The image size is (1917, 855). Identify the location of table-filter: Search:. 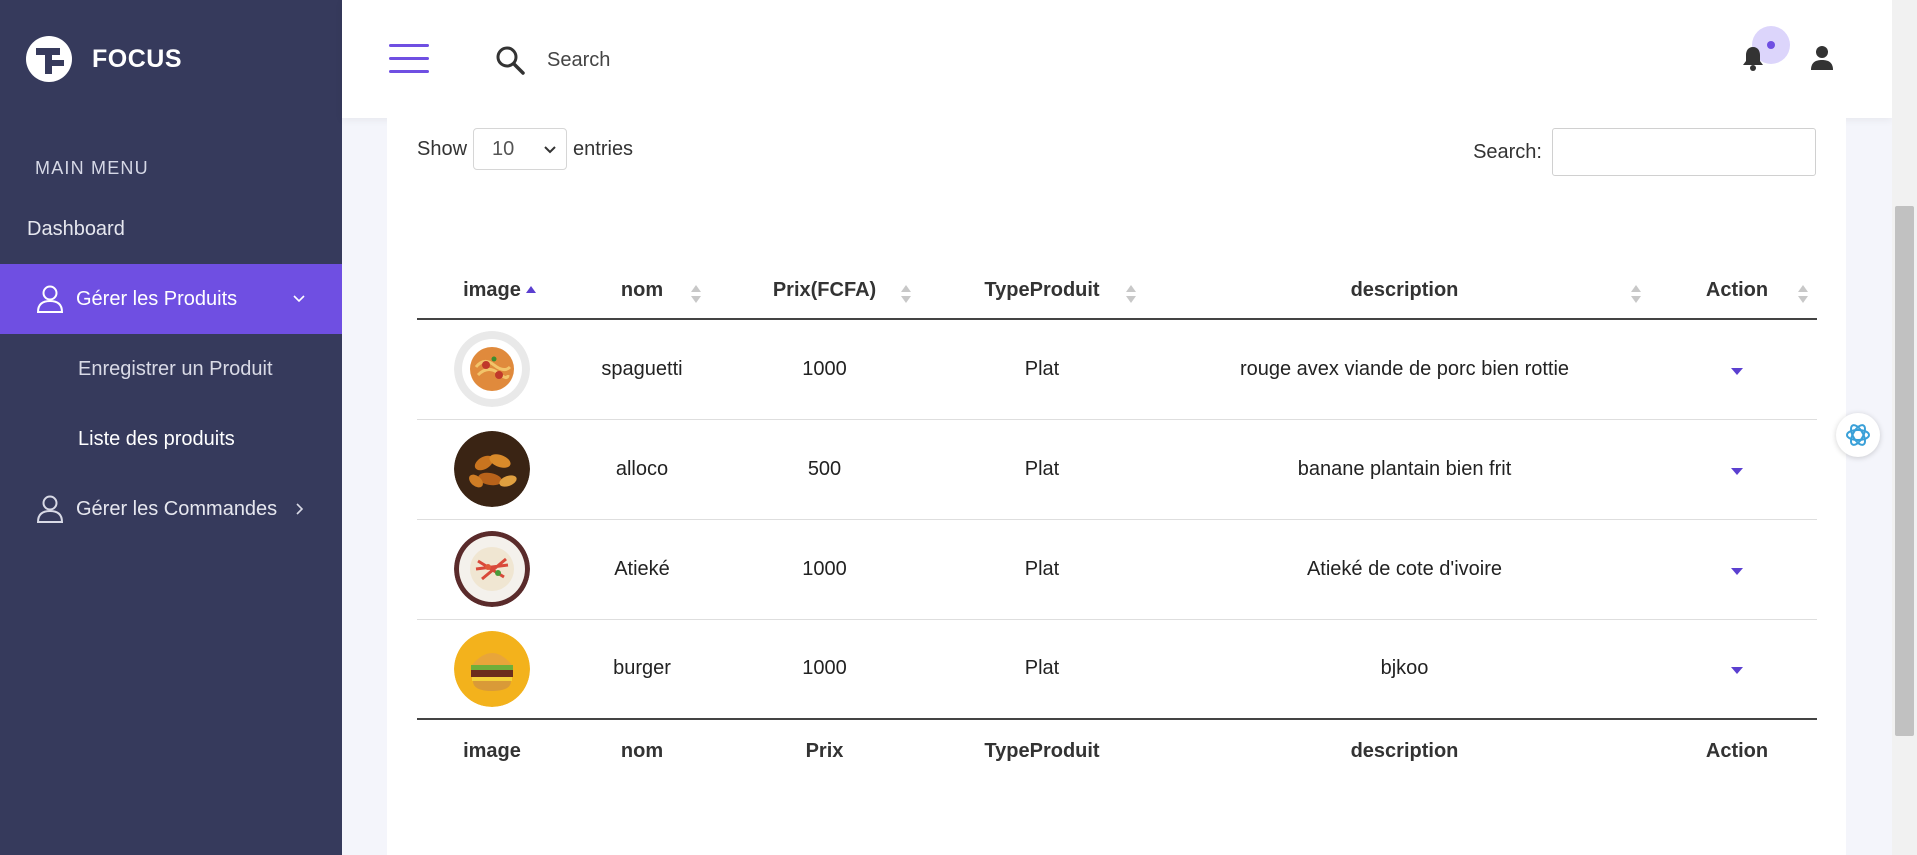
(1644, 152).